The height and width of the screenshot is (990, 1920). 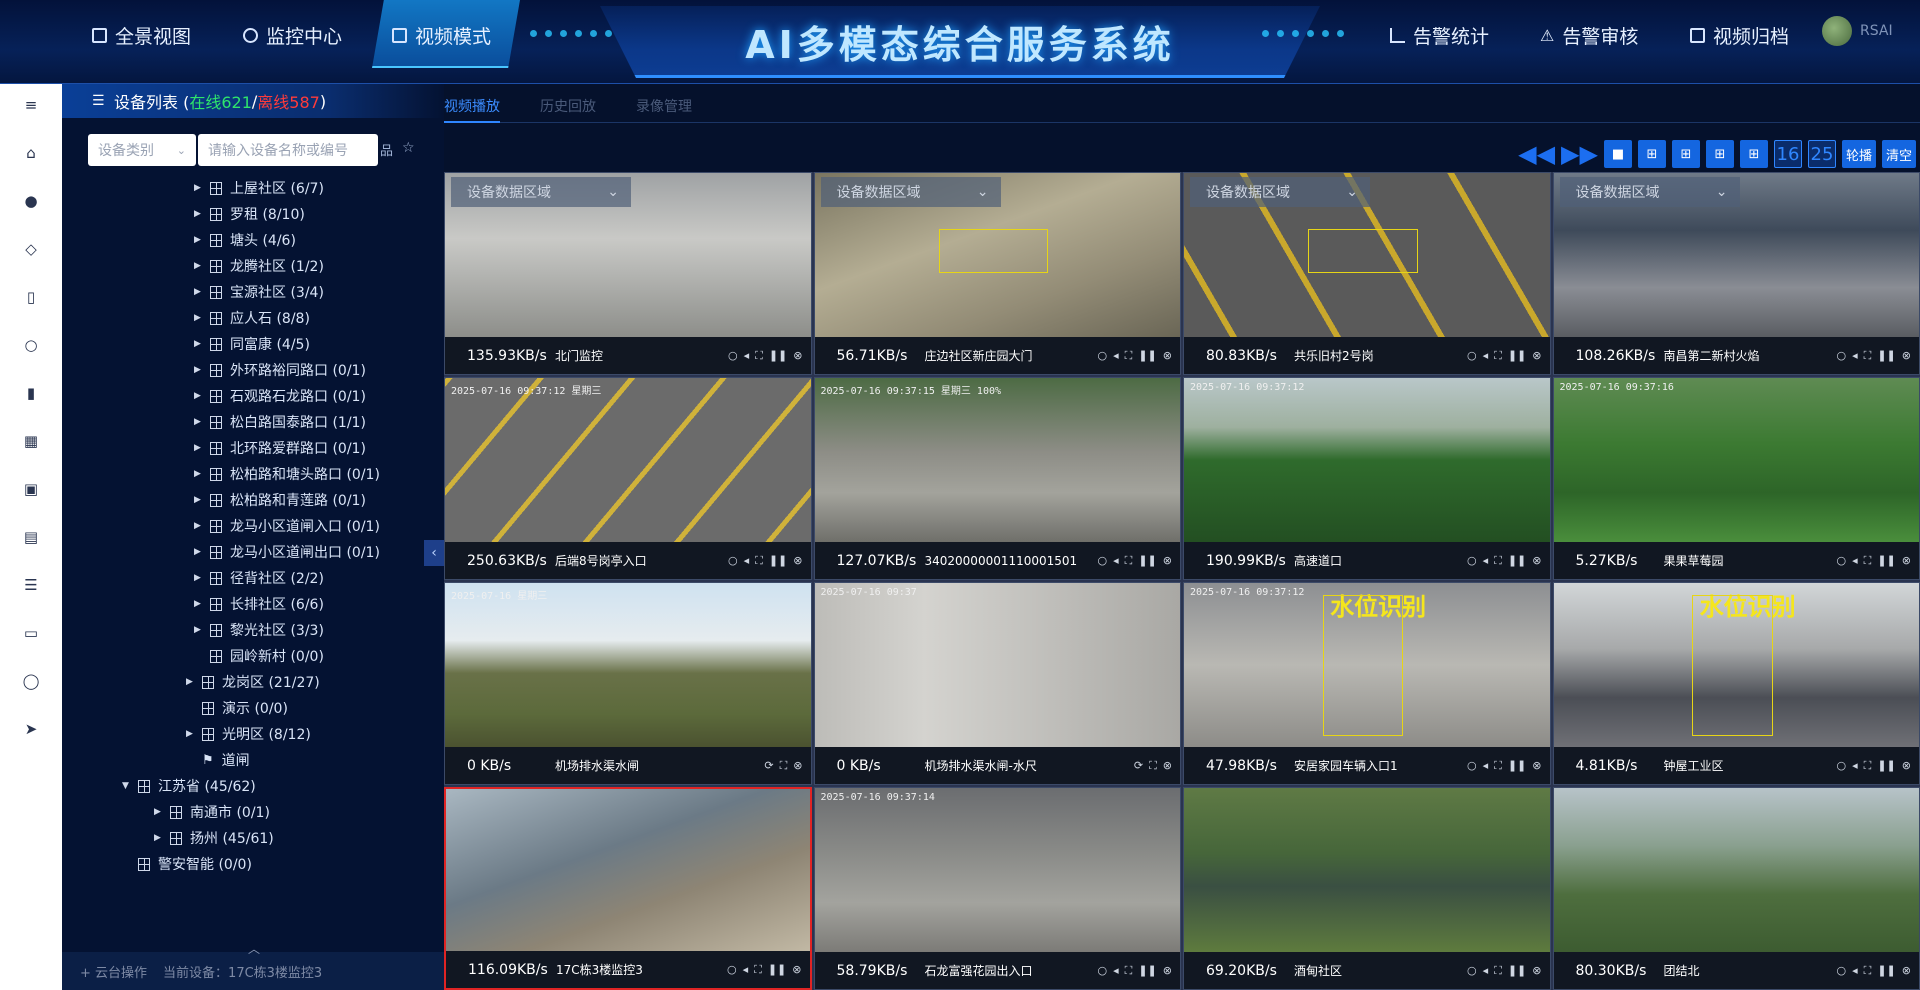 What do you see at coordinates (187, 864) in the screenshot?
I see `tree-node: 警安智能 (0/0)` at bounding box center [187, 864].